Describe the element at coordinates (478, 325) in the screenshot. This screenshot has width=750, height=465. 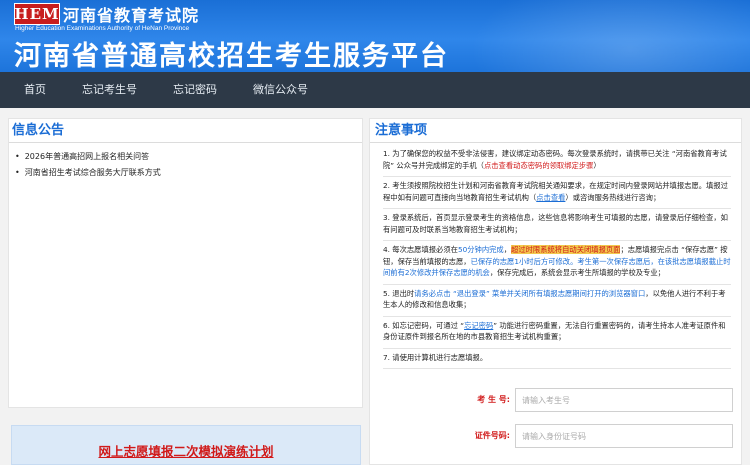
I see `forgot-password-link: 忘记密码` at that location.